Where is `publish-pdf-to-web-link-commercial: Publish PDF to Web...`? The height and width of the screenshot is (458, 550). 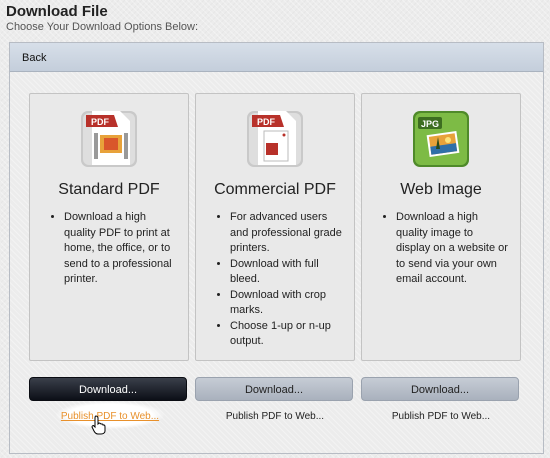 publish-pdf-to-web-link-commercial: Publish PDF to Web... is located at coordinates (275, 416).